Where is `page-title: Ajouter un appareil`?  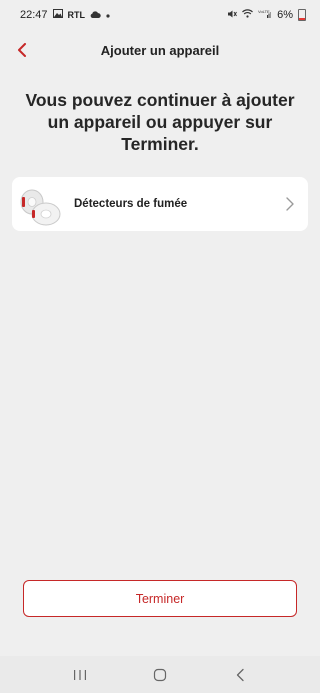 page-title: Ajouter un appareil is located at coordinates (160, 50).